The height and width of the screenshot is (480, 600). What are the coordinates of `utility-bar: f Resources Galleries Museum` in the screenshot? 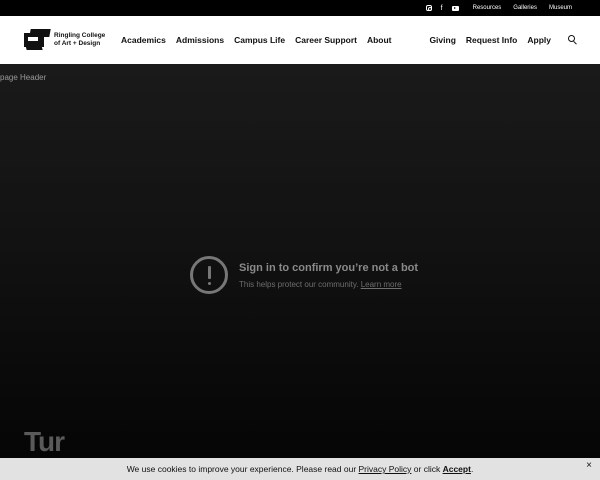 It's located at (300, 8).